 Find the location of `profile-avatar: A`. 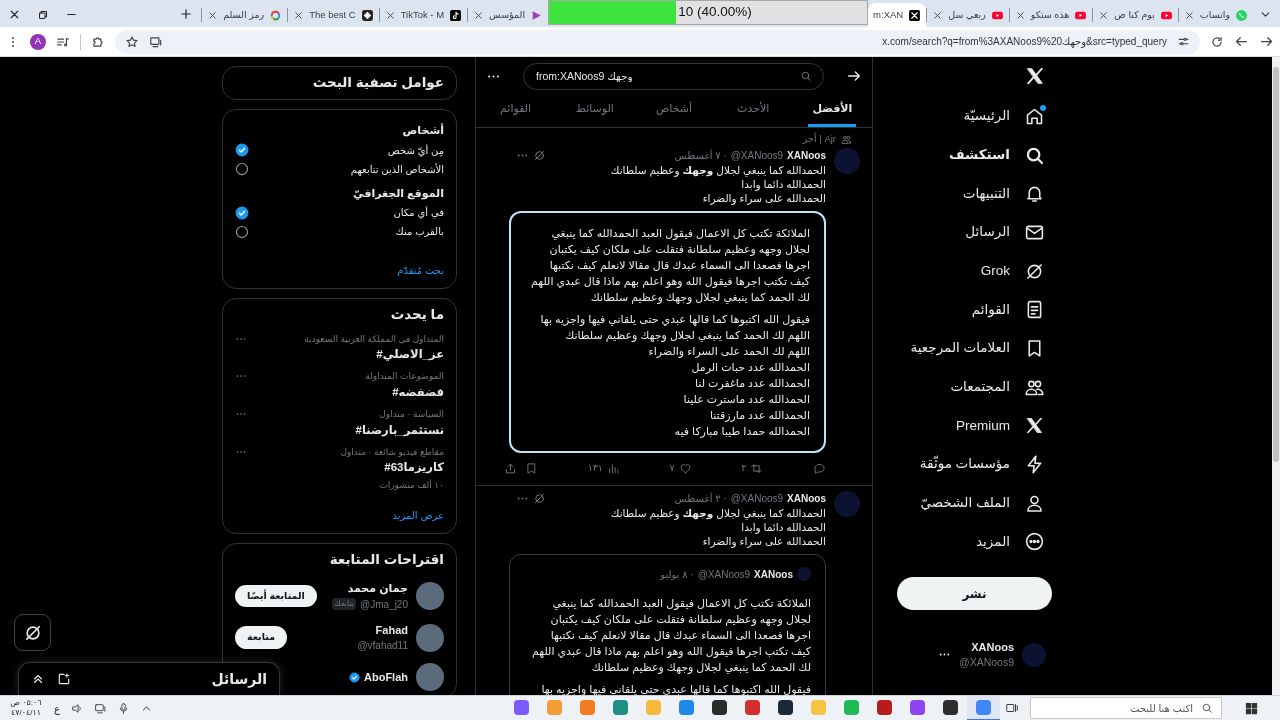

profile-avatar: A is located at coordinates (38, 41).